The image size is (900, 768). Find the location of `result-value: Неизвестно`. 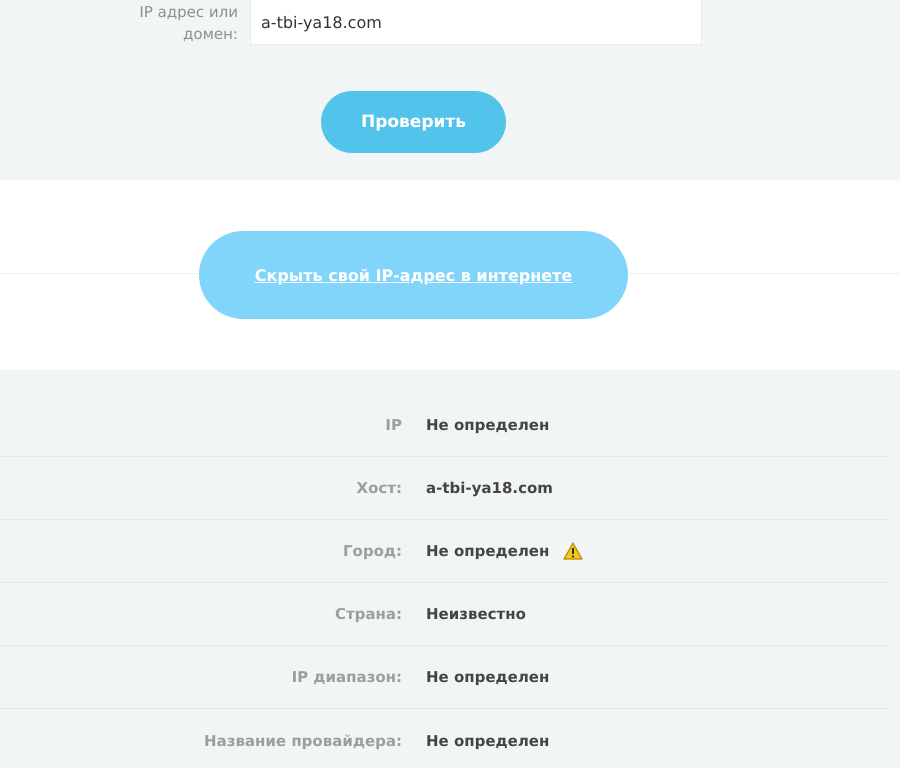

result-value: Неизвестно is located at coordinates (476, 614).